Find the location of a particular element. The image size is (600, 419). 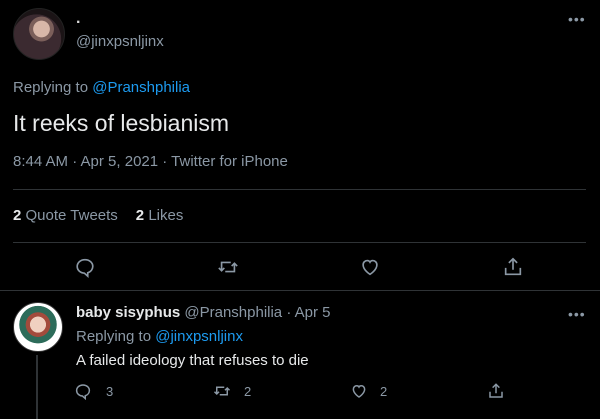

quote-tweets-count: 2 is located at coordinates (17, 215).